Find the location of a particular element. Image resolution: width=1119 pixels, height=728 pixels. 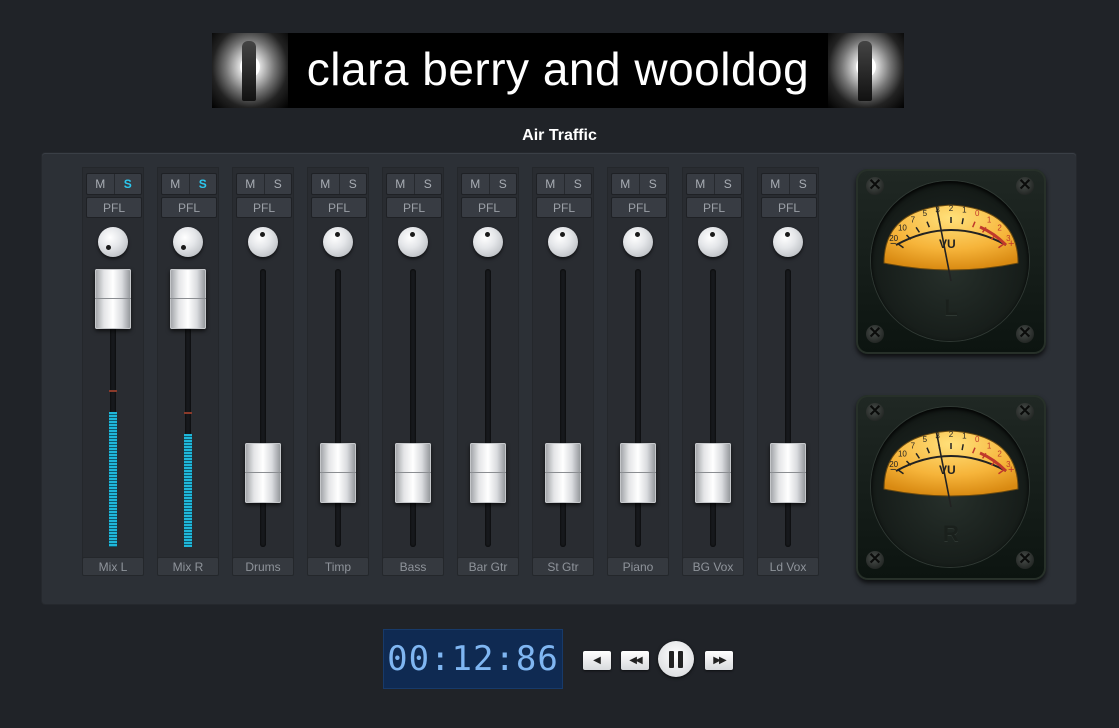

channel-strip: M S PFL Mix R is located at coordinates (188, 371).